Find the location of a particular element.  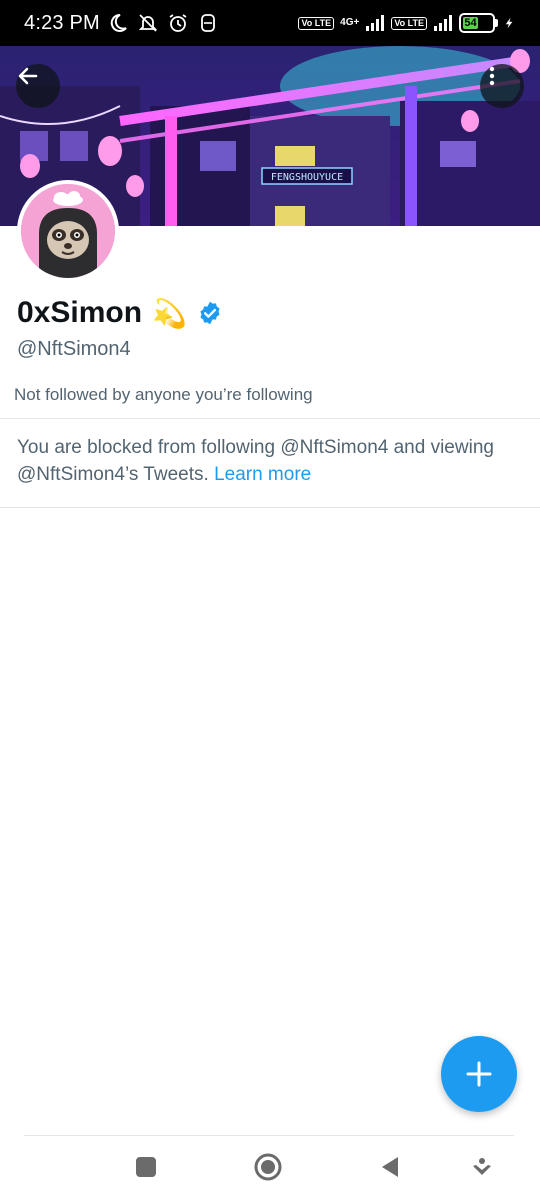

assistant-button is located at coordinates (482, 1167).